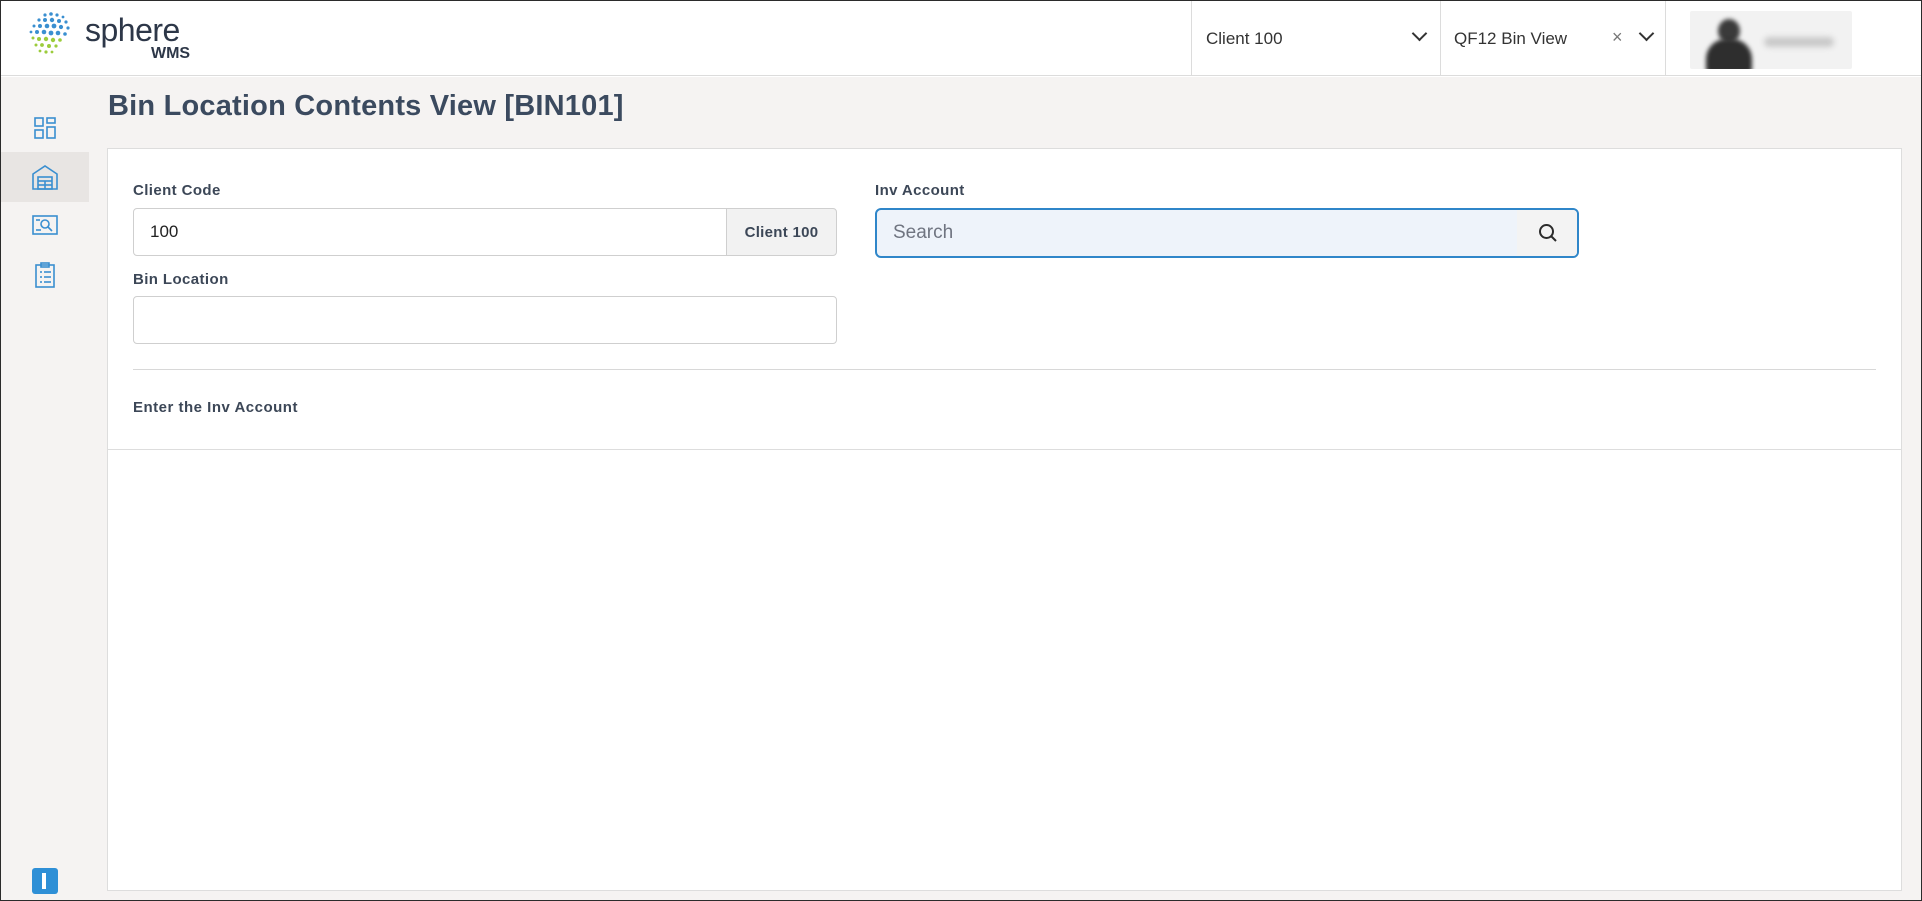 This screenshot has height=901, width=1922. I want to click on bin-location-label: Bin Location, so click(181, 279).